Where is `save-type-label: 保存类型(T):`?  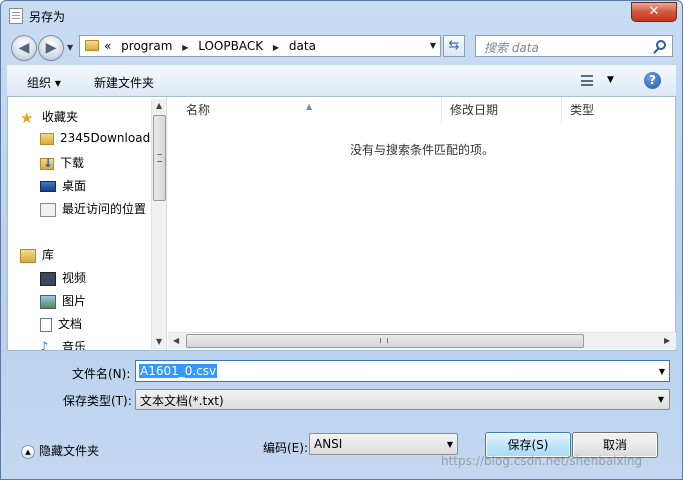 save-type-label: 保存类型(T): is located at coordinates (97, 401).